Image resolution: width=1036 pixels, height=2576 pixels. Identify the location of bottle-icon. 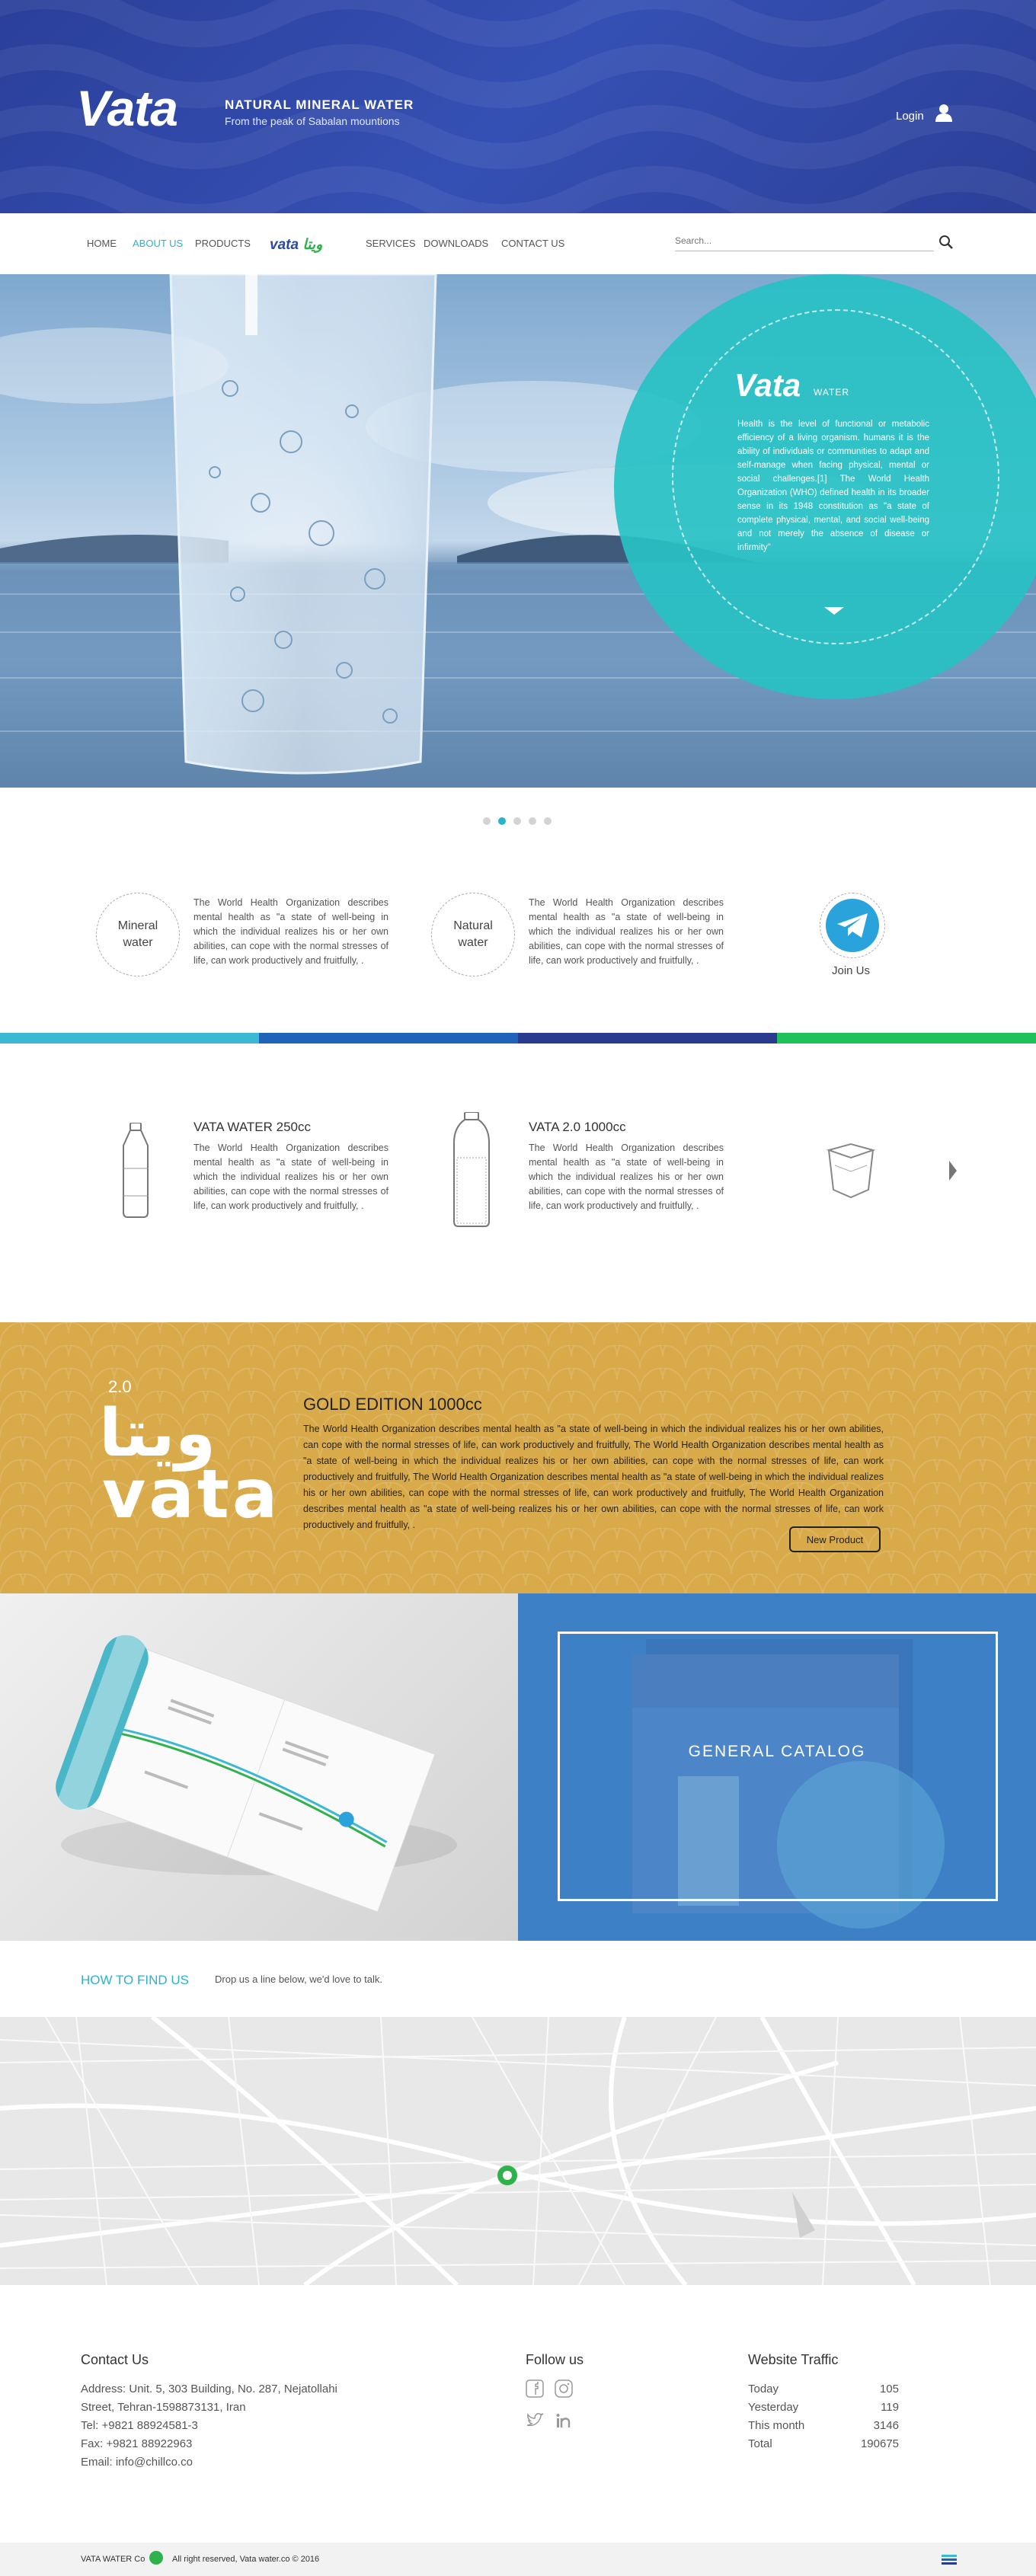
(135, 1171).